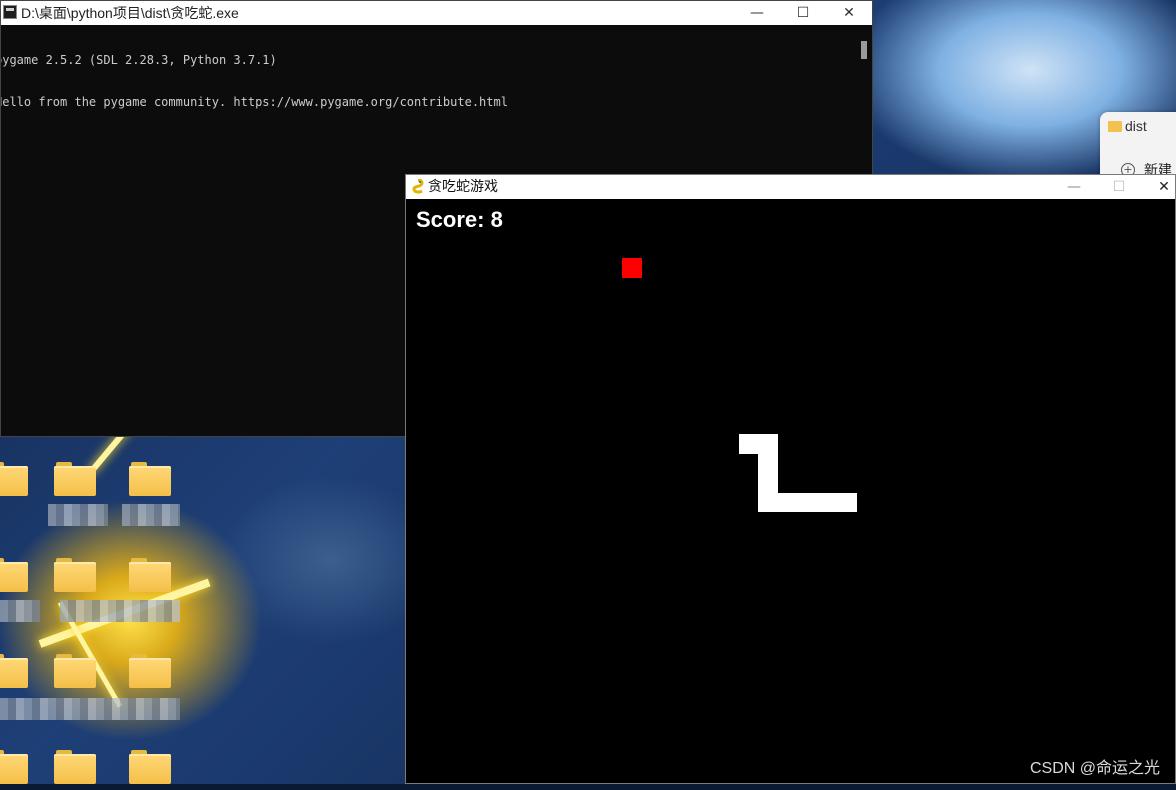 The height and width of the screenshot is (790, 1176). What do you see at coordinates (436, 13) in the screenshot?
I see `console-titlebar: D:\桌面\python项目\dist\贪吃蛇.exe — ☐ ✕` at bounding box center [436, 13].